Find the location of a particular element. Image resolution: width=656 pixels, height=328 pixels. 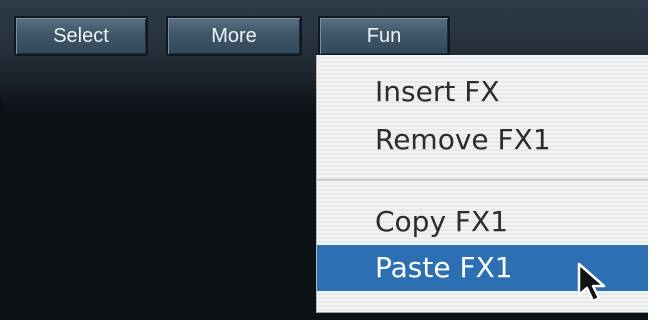

menu-item-remove-fx1: Remove FX1 is located at coordinates (482, 140).